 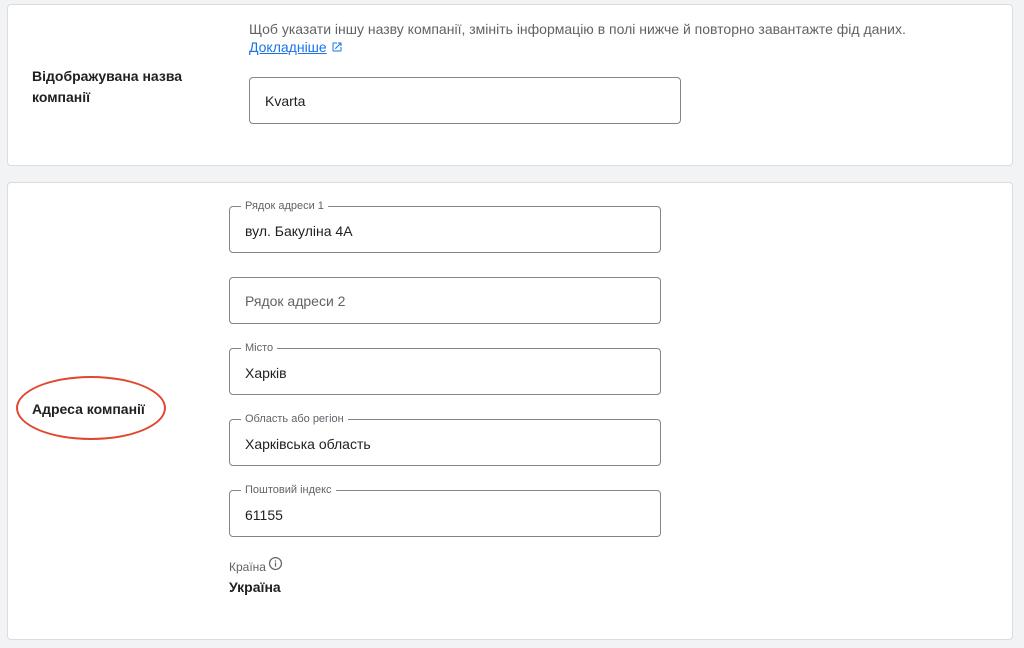 I want to click on region-field: Область або регіон, so click(x=445, y=439).